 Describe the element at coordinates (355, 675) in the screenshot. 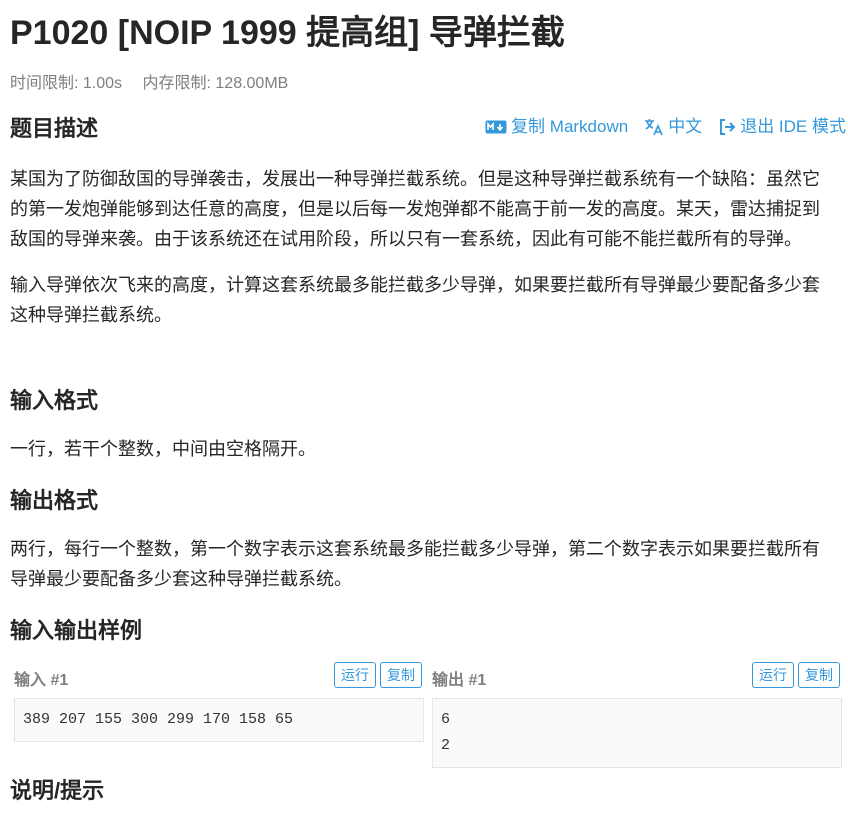

I see `run-input-button: 运行` at that location.